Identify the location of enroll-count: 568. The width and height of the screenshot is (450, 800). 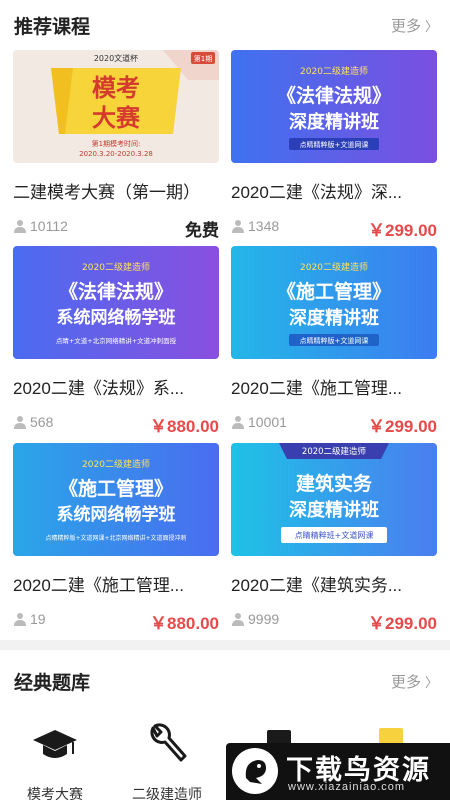
(42, 422).